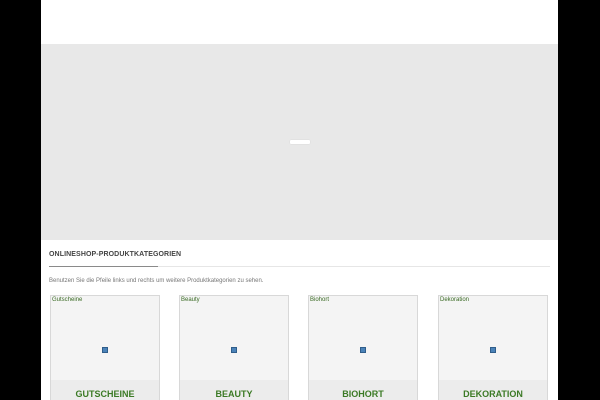  What do you see at coordinates (455, 300) in the screenshot?
I see `category-image-alt: Dekoration` at bounding box center [455, 300].